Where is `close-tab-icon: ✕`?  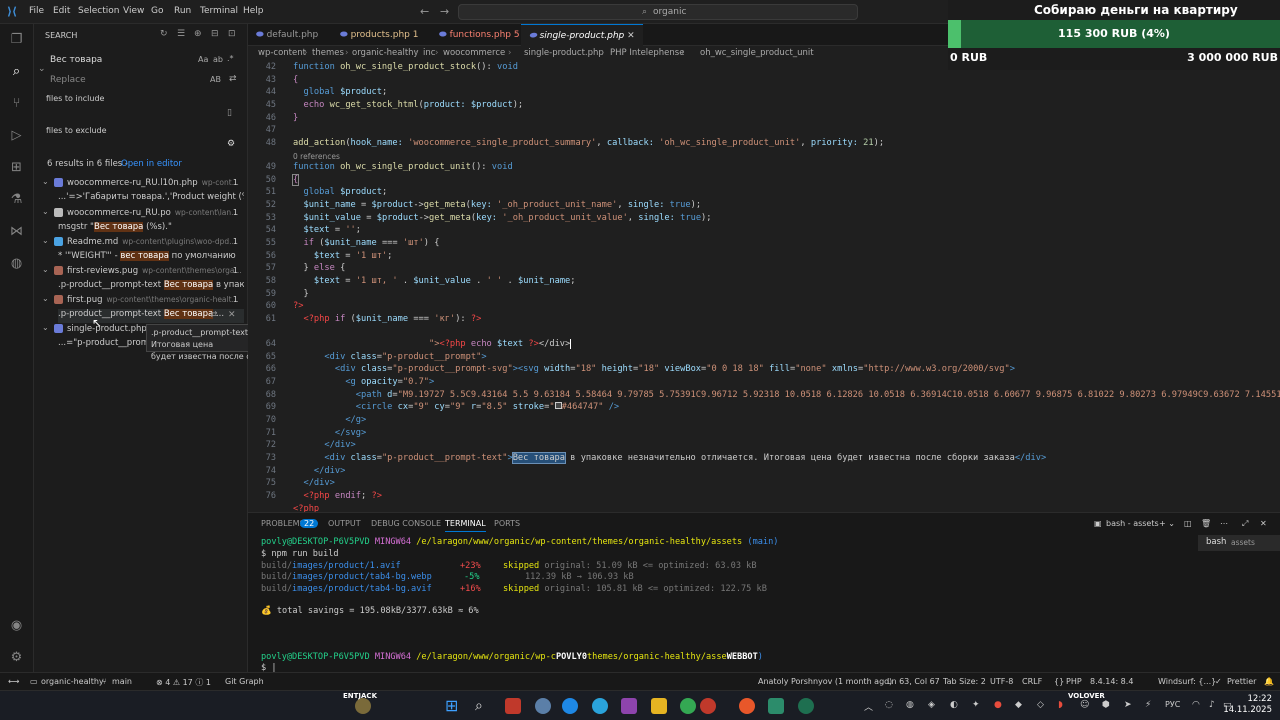 close-tab-icon: ✕ is located at coordinates (631, 36).